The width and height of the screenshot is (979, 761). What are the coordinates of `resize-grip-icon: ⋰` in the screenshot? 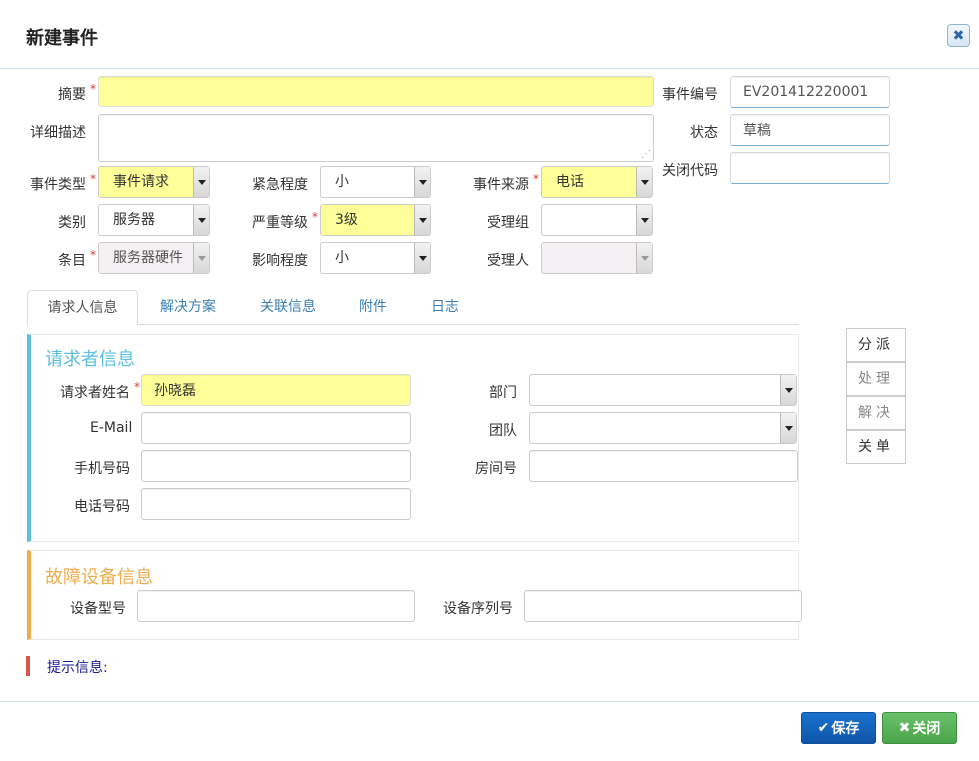 It's located at (647, 156).